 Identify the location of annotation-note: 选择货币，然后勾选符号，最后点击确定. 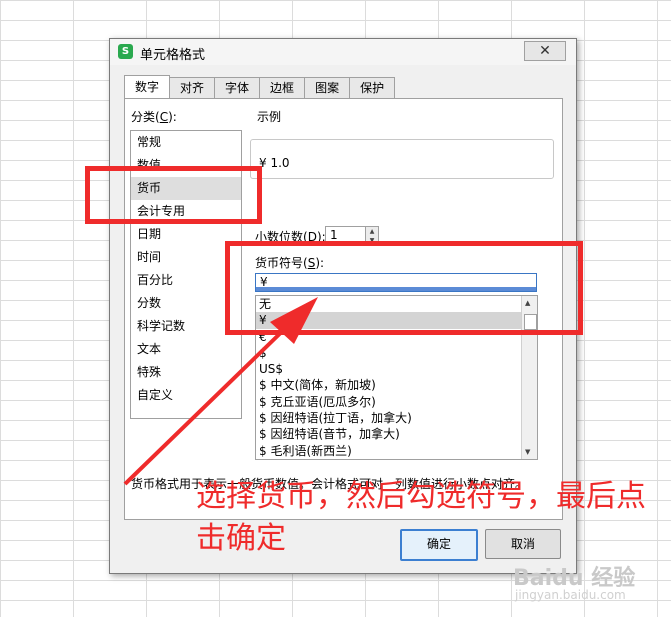
(421, 517).